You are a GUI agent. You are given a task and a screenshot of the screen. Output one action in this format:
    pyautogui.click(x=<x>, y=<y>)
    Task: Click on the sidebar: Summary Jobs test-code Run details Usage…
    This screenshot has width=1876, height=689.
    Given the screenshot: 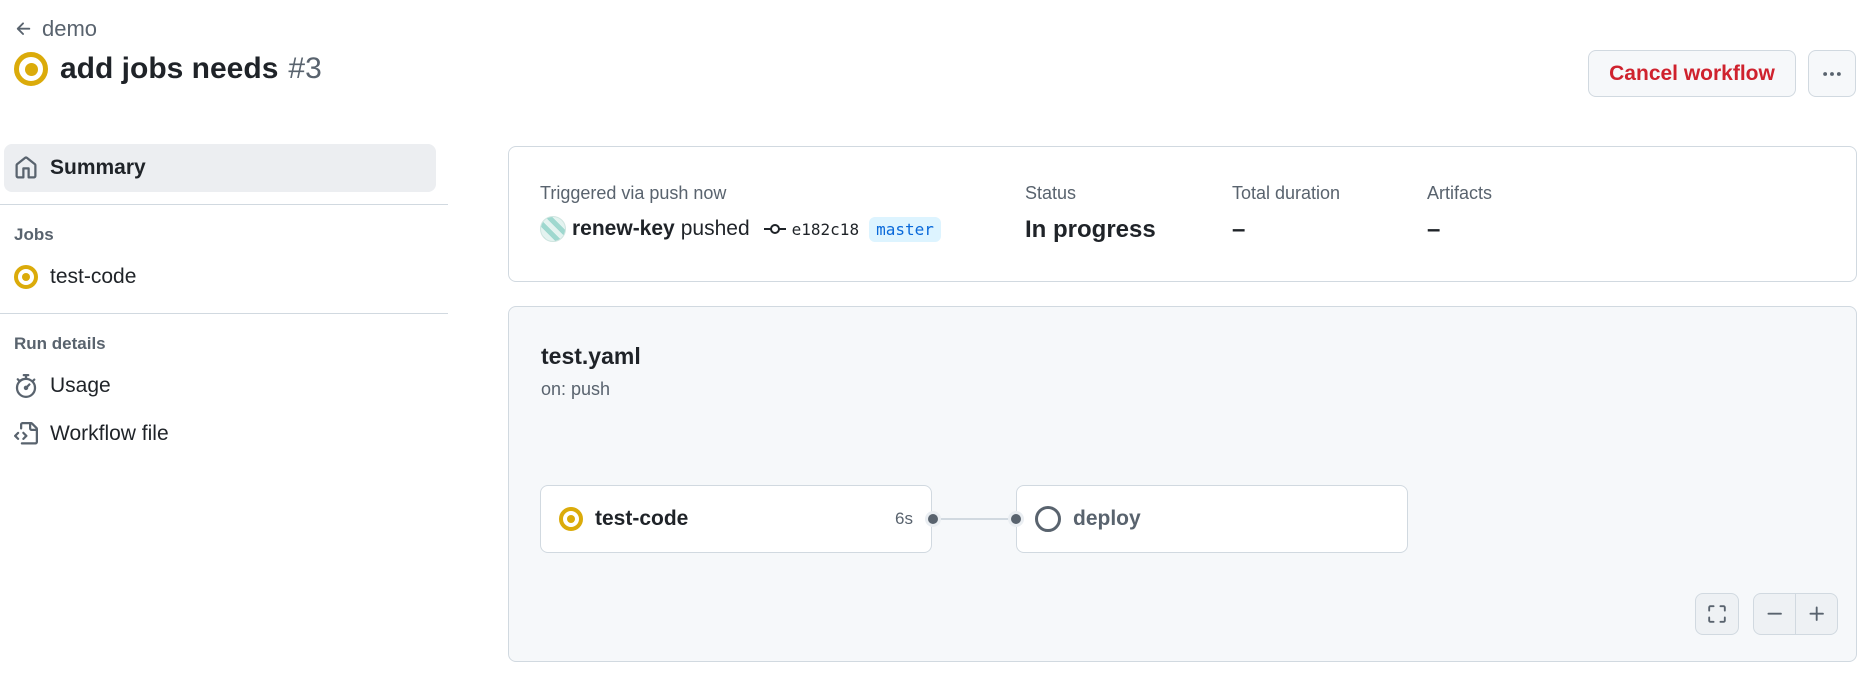 What is the action you would take?
    pyautogui.click(x=224, y=301)
    